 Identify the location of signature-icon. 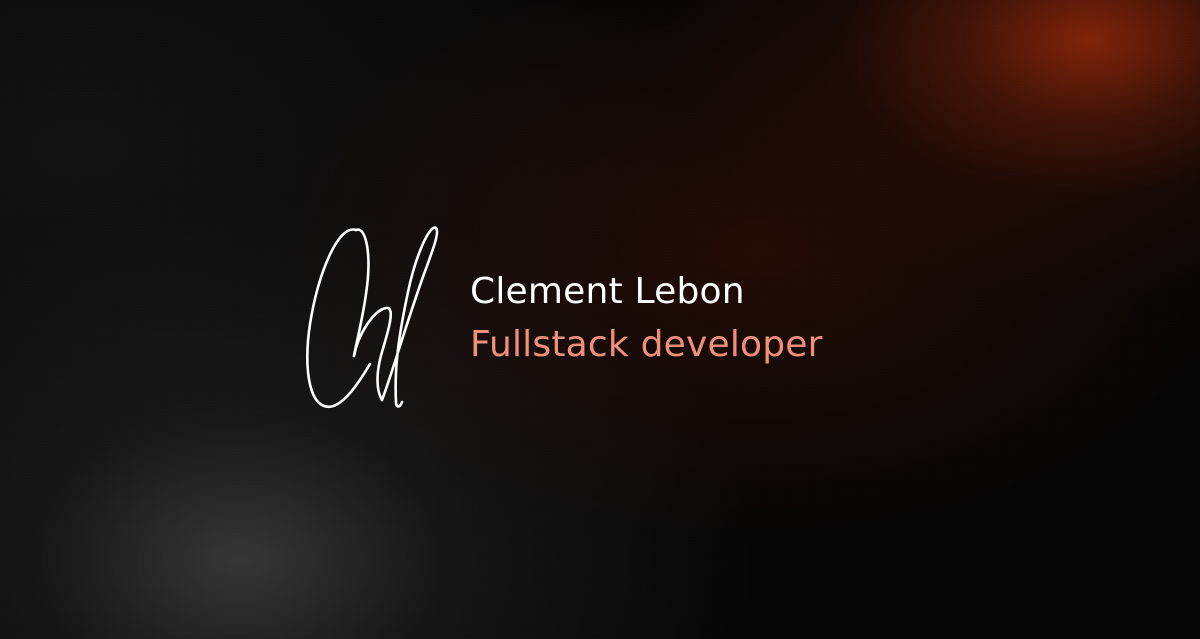
(372, 317).